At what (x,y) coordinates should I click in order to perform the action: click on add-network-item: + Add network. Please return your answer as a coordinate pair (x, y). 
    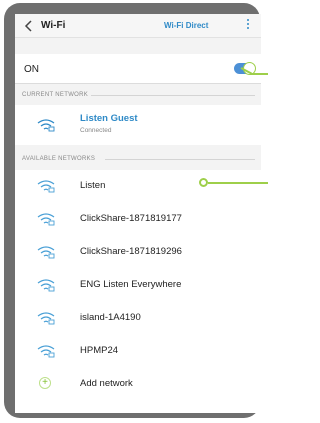
    Looking at the image, I should click on (138, 384).